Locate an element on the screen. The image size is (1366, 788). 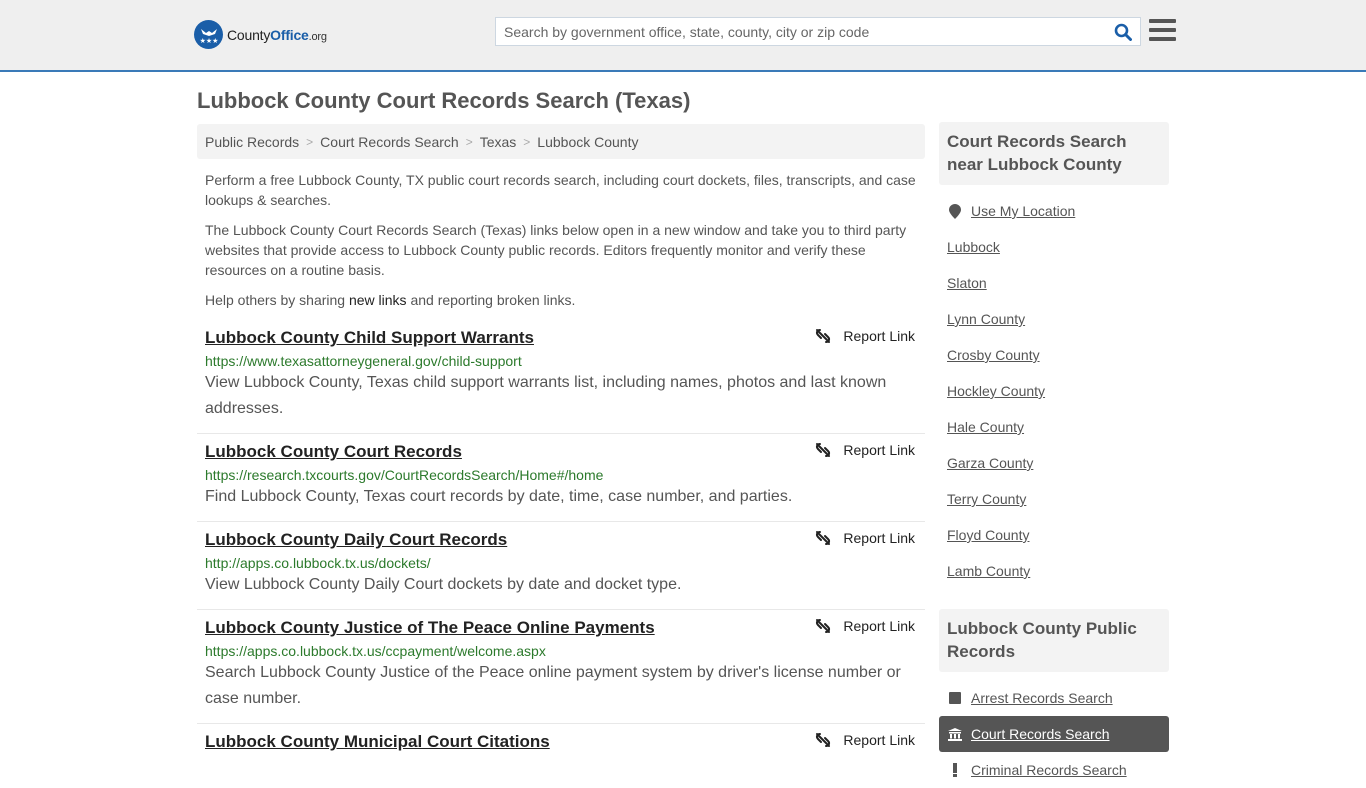
public-records-item-active: Court Records Search is located at coordinates (1054, 734).